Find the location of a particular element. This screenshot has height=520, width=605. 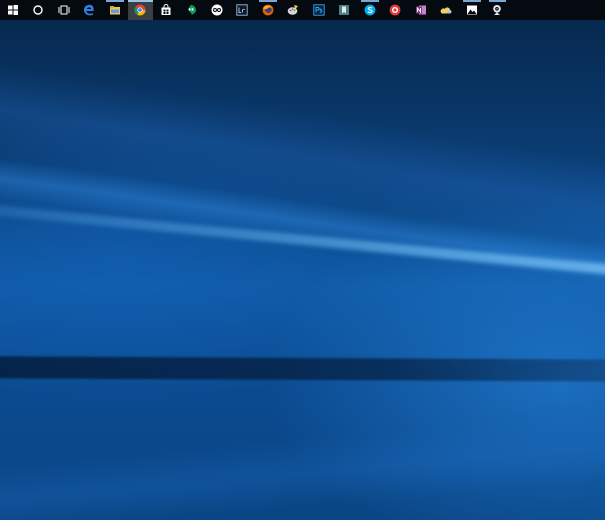

start-button is located at coordinates (13, 10).